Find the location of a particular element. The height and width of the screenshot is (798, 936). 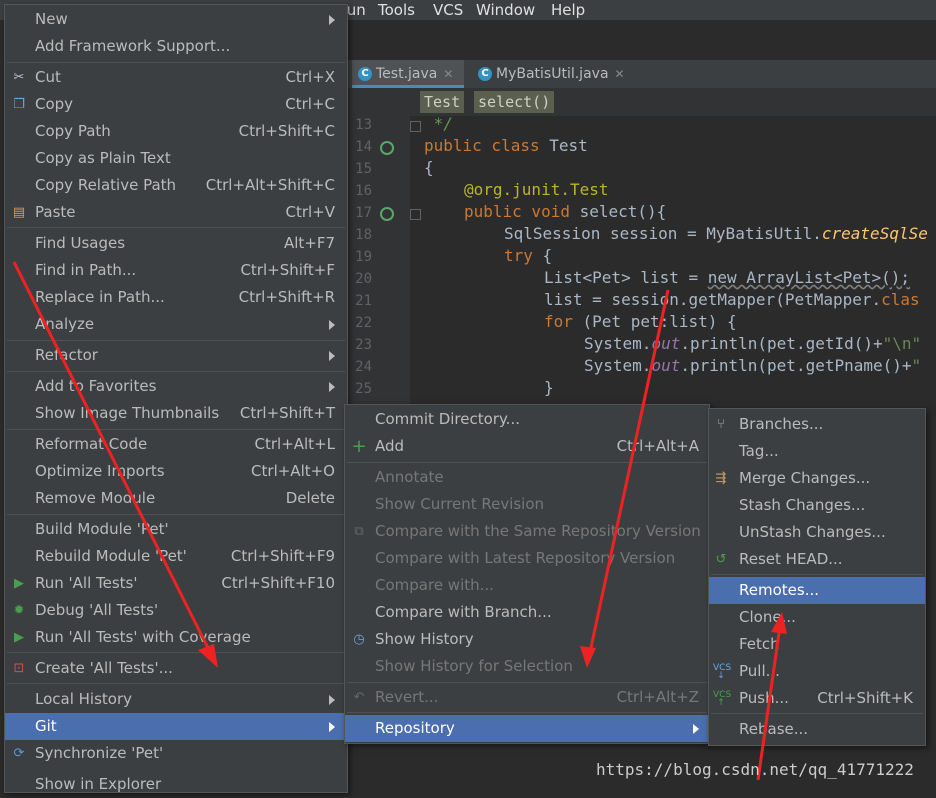

menu-item-analyze: Analyze is located at coordinates (176, 324).